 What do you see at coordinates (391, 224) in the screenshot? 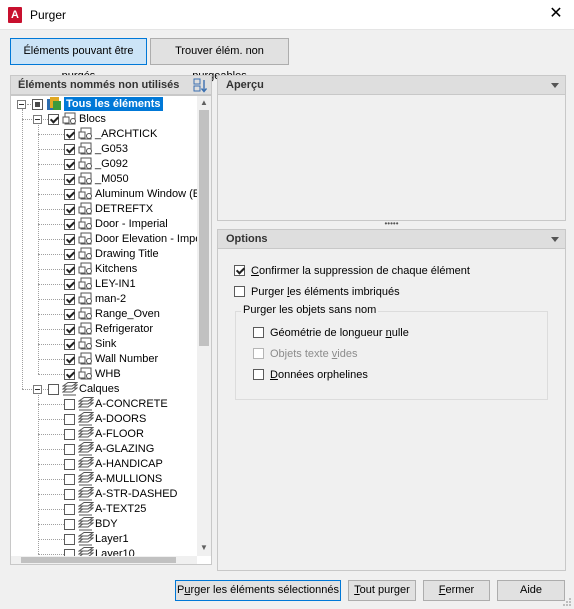
I see `panel-splitter: •••••` at bounding box center [391, 224].